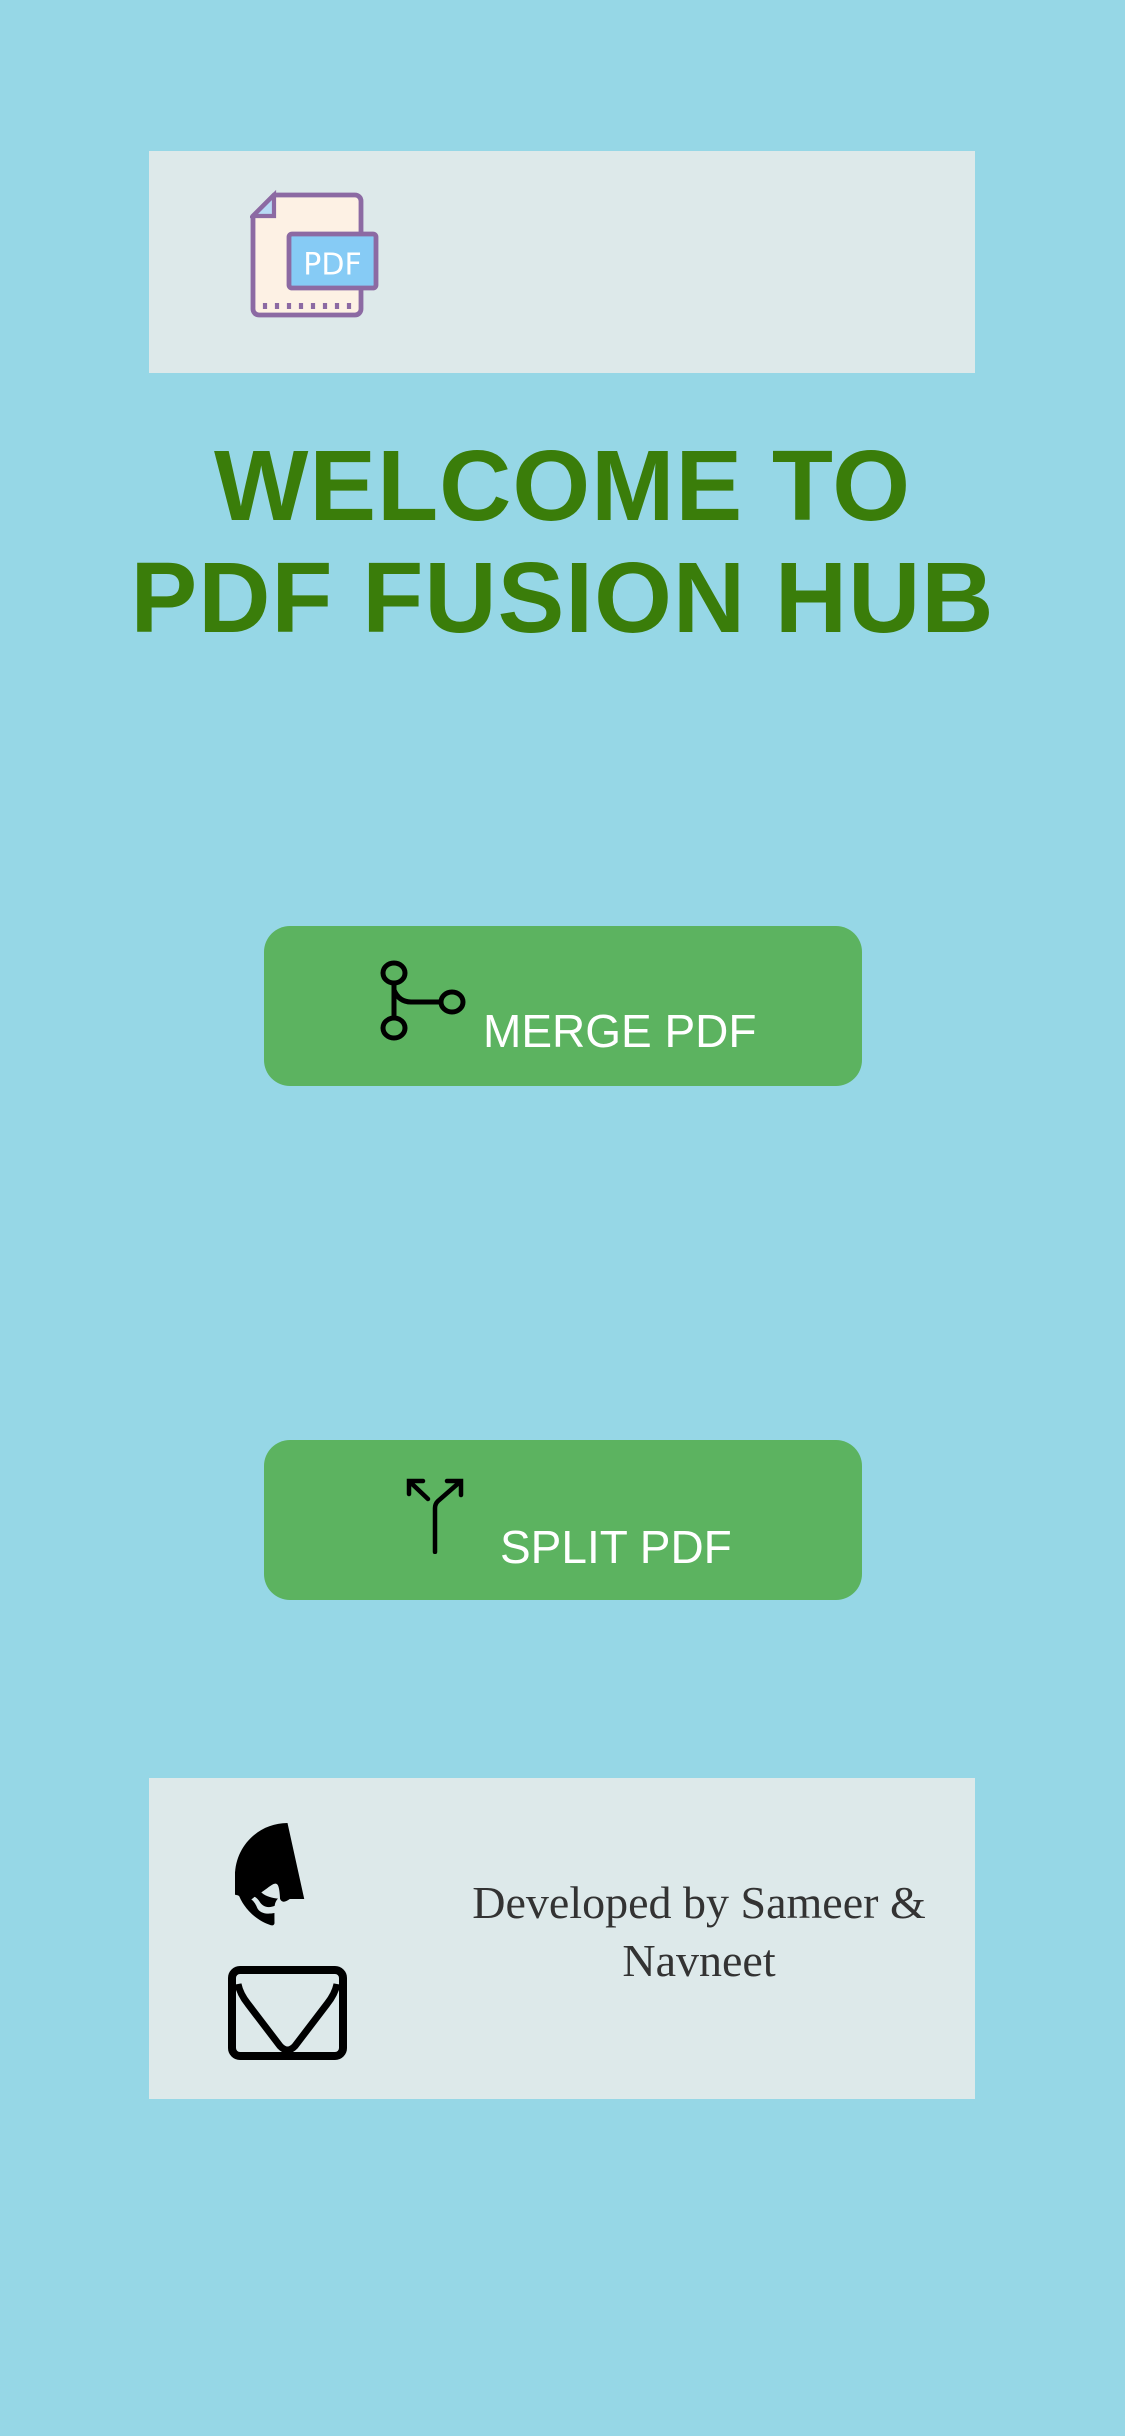 The image size is (1125, 2436). Describe the element at coordinates (699, 1932) in the screenshot. I see `developer-credit: Developed by Sameer & Navneet` at that location.